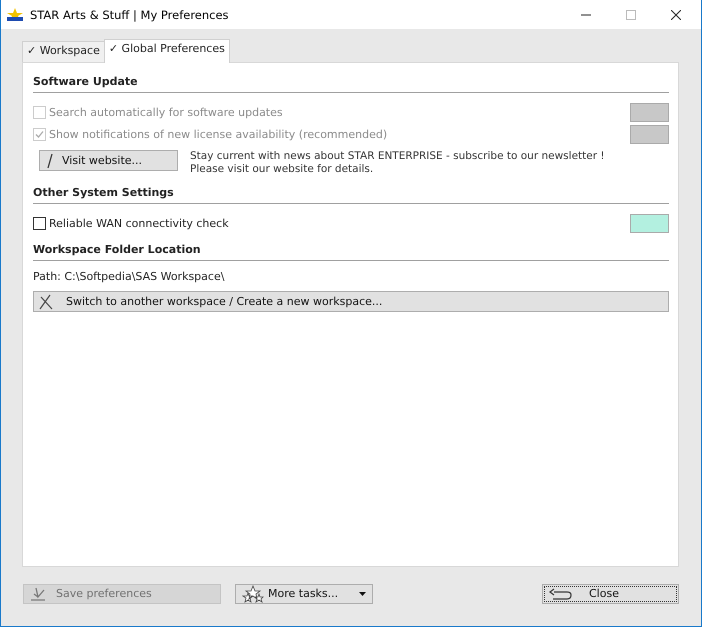 Image resolution: width=702 pixels, height=627 pixels. I want to click on newsletter-text: Please visit our website for details., so click(282, 169).